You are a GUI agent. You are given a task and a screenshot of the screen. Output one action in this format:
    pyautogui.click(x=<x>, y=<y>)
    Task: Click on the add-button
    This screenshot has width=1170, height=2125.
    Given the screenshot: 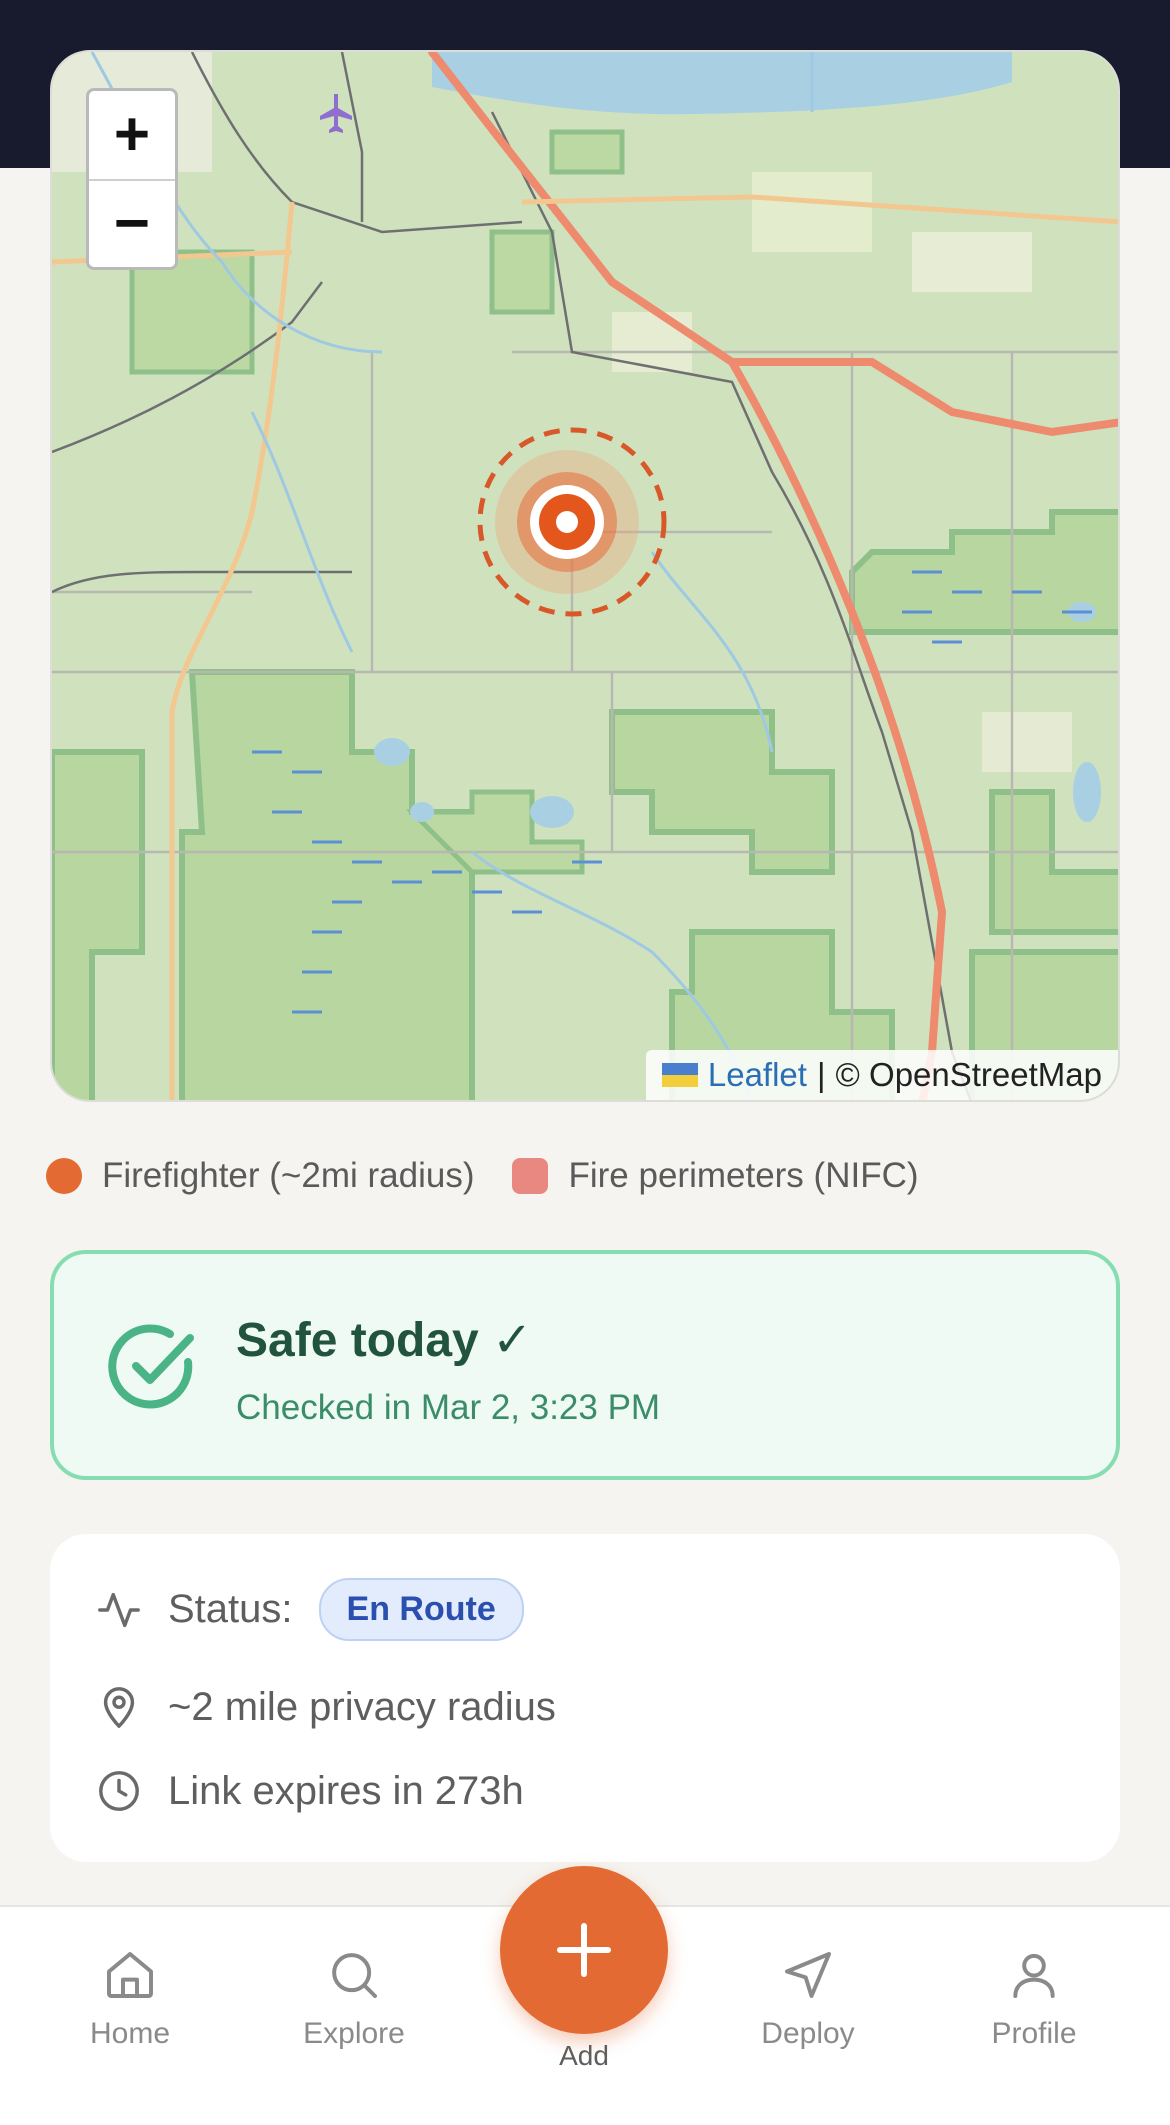 What is the action you would take?
    pyautogui.click(x=584, y=1950)
    